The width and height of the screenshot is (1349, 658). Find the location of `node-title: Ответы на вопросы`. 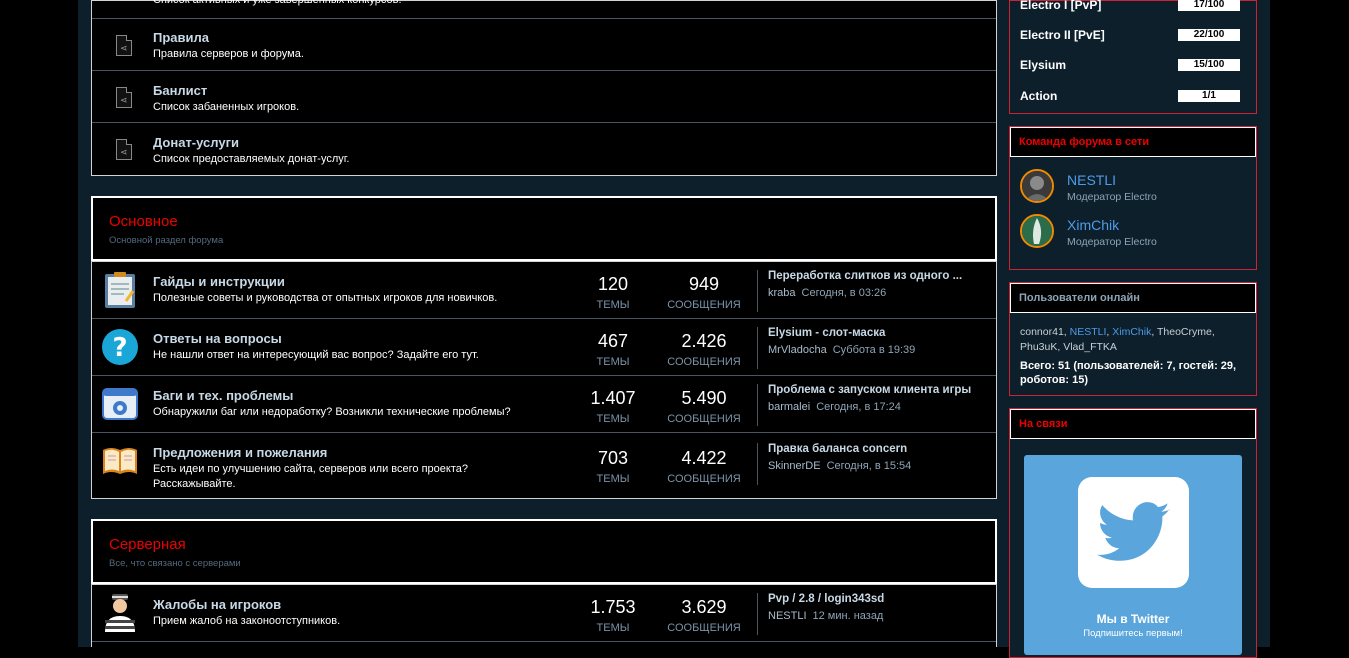

node-title: Ответы на вопросы is located at coordinates (217, 338).